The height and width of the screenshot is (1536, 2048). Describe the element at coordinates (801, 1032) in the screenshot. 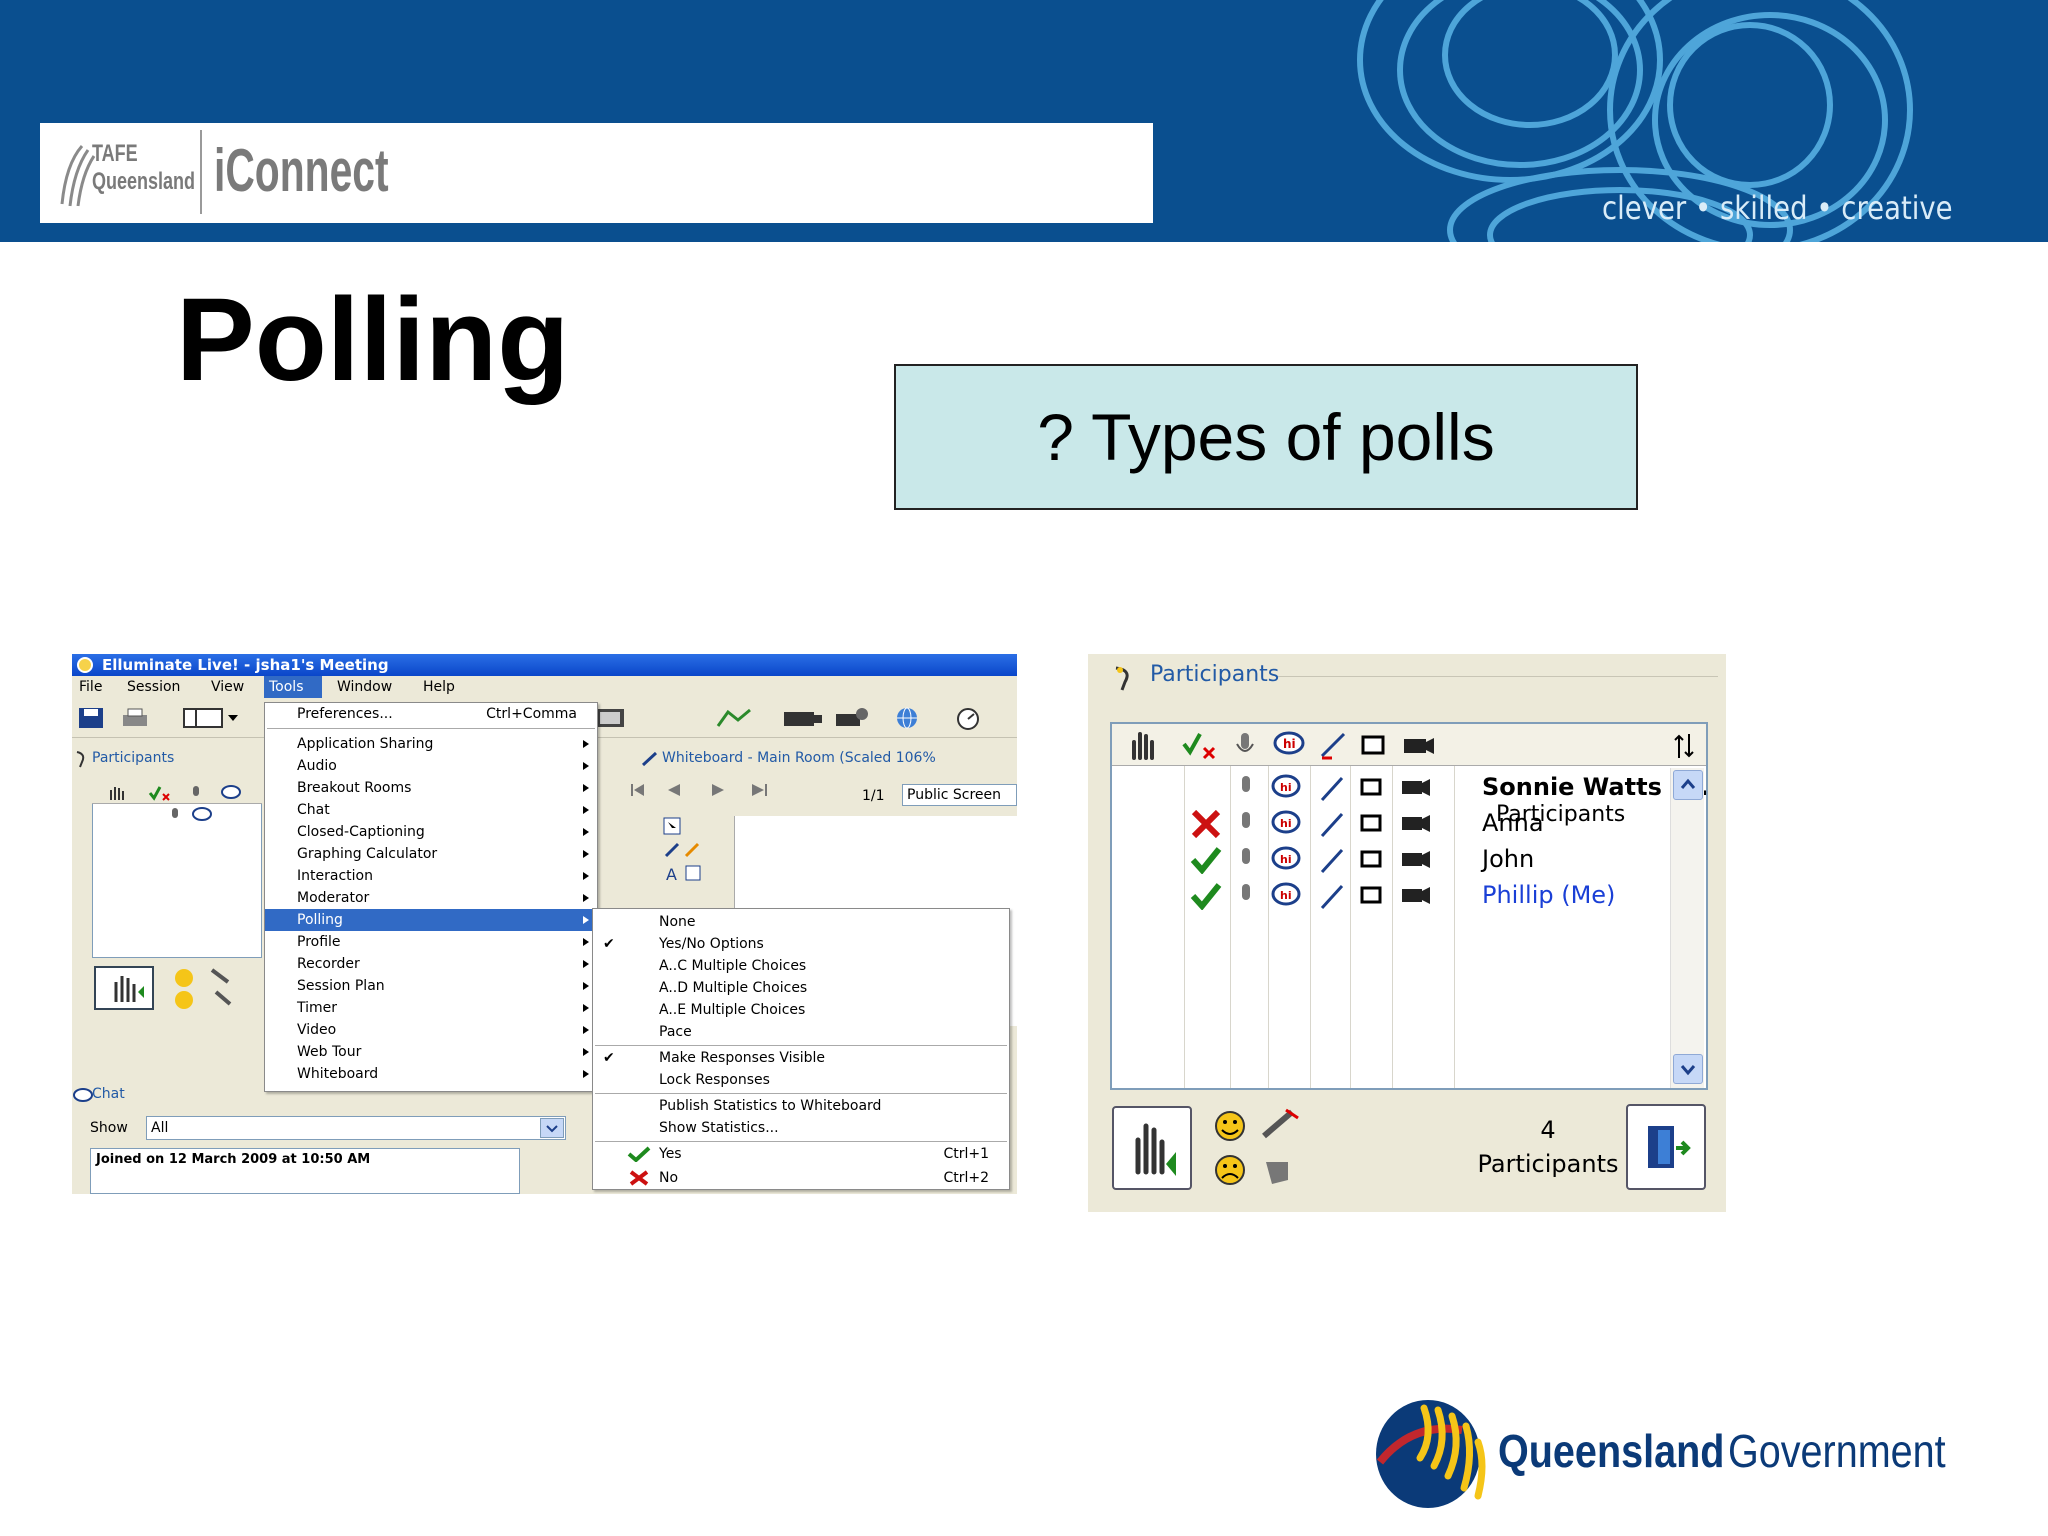

I see `poll-type-pace: Pace` at that location.